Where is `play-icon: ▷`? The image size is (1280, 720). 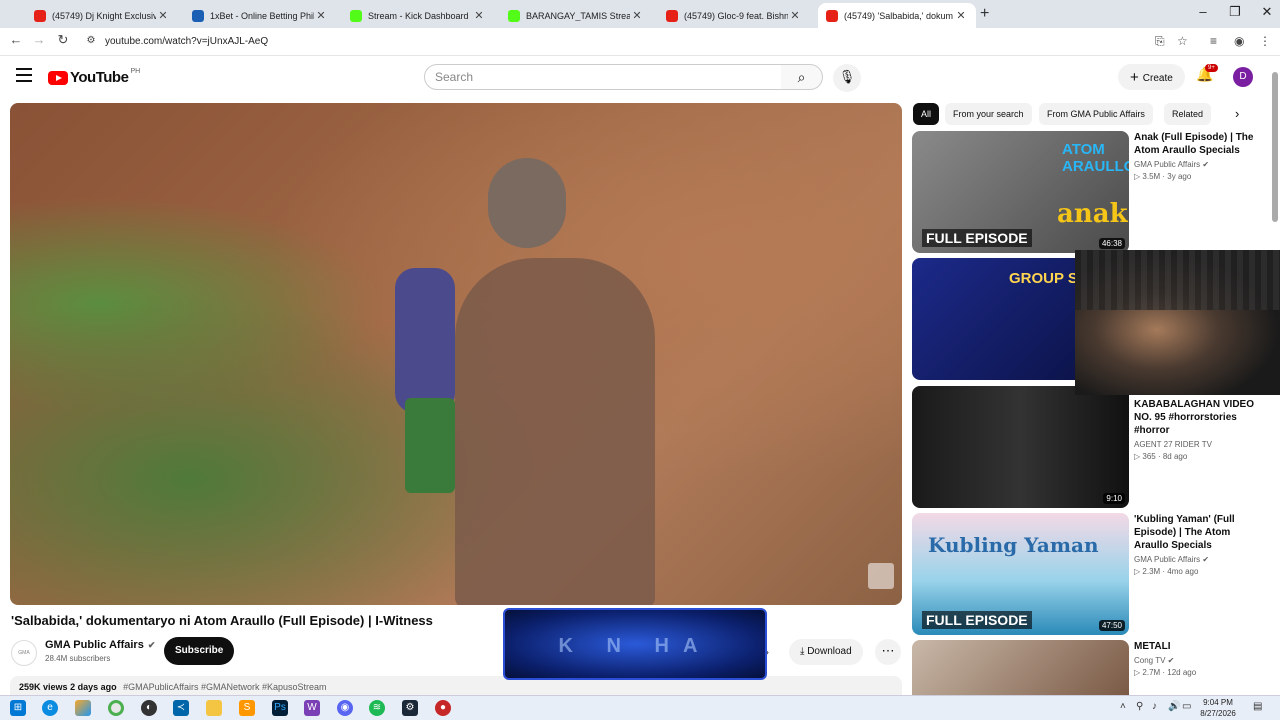
play-icon: ▷ is located at coordinates (1137, 672).